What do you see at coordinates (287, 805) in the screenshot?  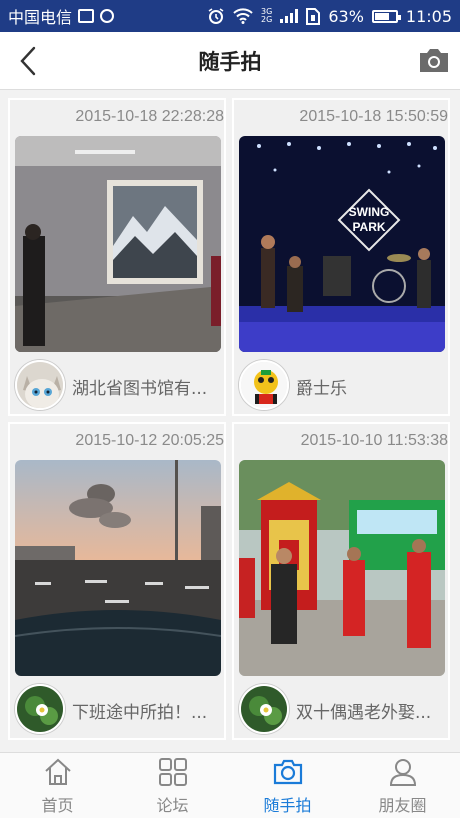 I see `tab-label: 随手拍` at bounding box center [287, 805].